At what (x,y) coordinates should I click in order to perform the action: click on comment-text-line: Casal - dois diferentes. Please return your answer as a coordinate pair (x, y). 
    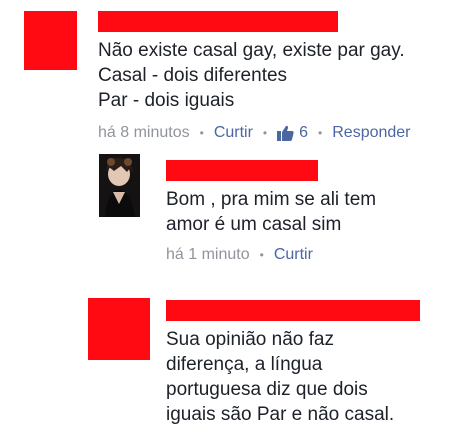
    Looking at the image, I should click on (193, 75).